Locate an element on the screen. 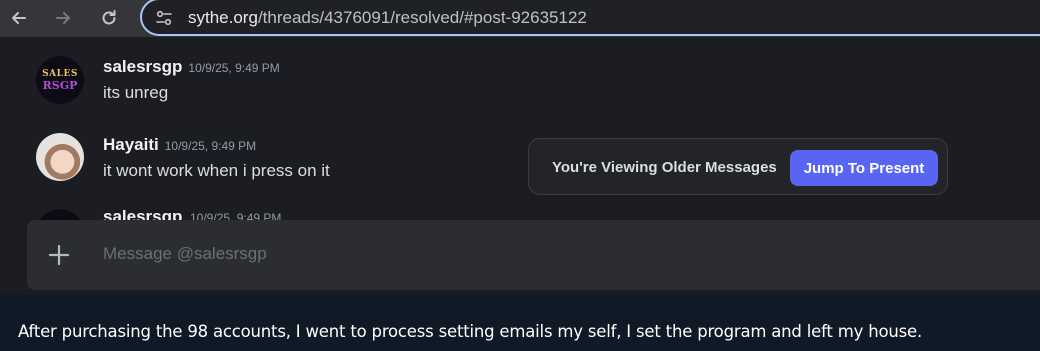  avatar: SALES RSGP is located at coordinates (60, 80).